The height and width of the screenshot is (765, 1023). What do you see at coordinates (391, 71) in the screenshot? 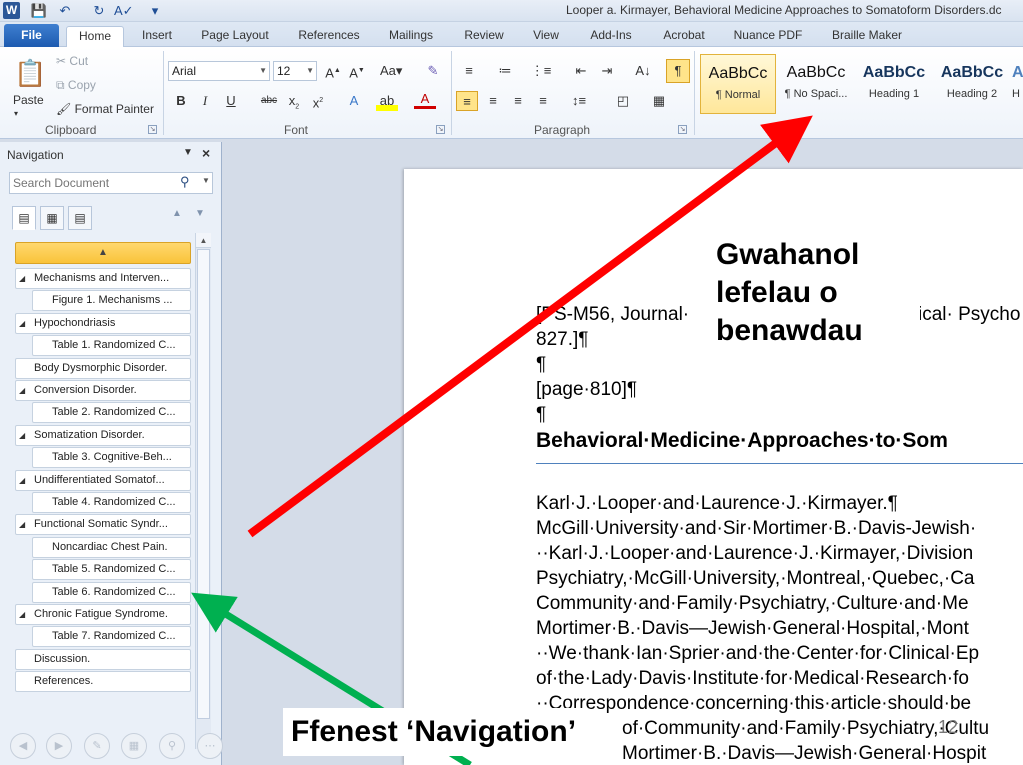
I see `change-case-icon: Aa▾` at bounding box center [391, 71].